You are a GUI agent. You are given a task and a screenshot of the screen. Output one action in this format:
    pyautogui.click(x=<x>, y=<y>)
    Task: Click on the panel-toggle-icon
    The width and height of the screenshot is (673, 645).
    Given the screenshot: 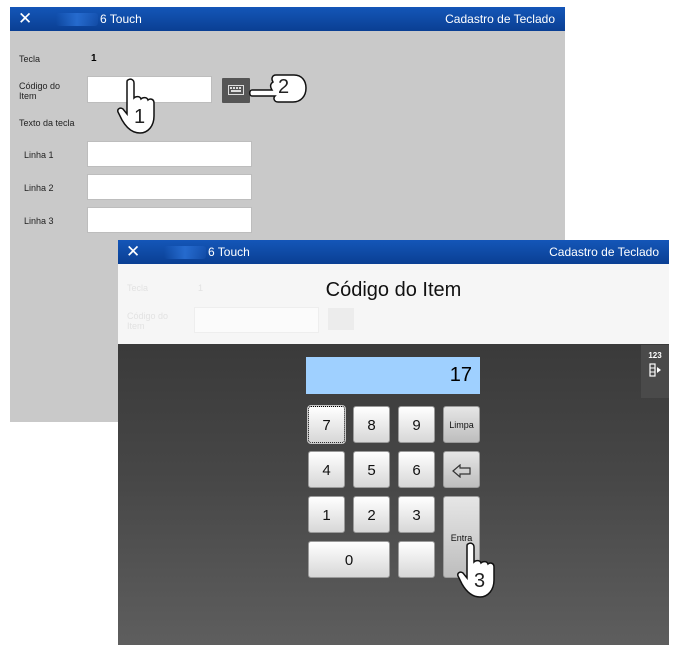 What is the action you would take?
    pyautogui.click(x=655, y=370)
    